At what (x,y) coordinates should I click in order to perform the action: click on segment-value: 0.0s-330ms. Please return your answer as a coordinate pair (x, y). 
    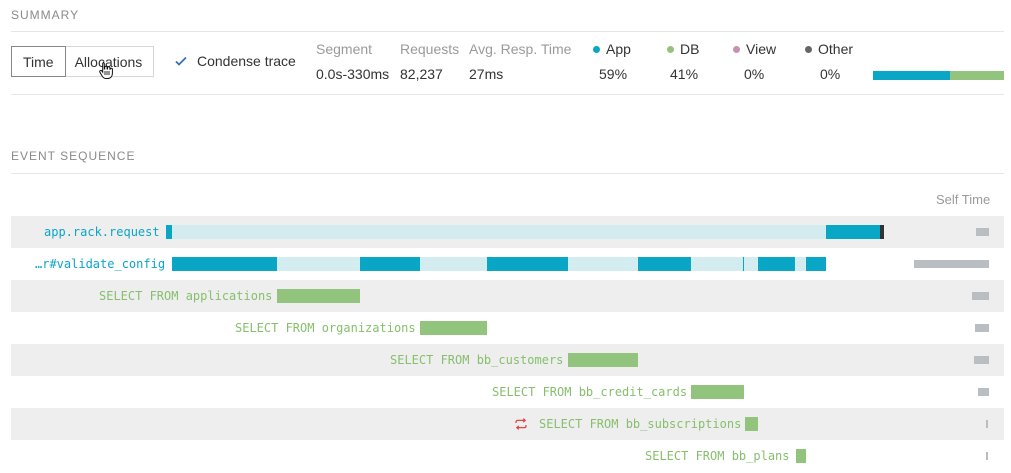
    Looking at the image, I should click on (353, 74).